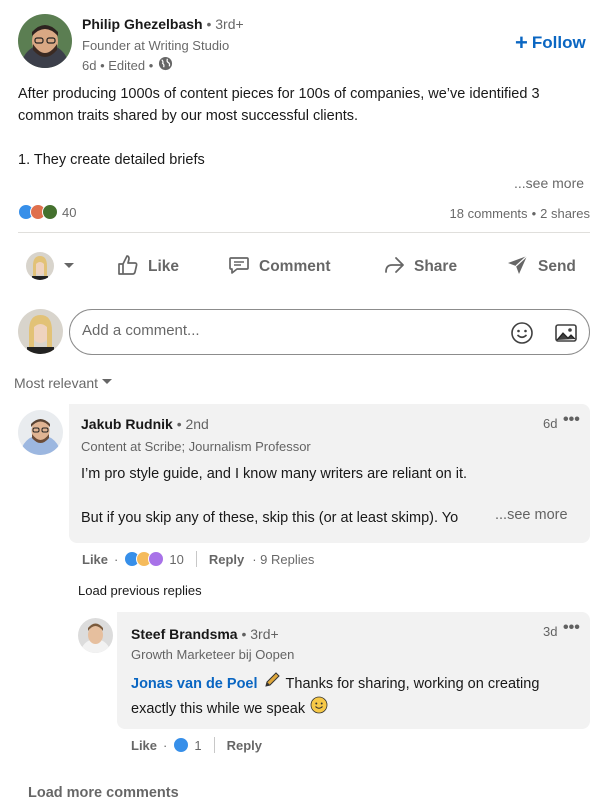 This screenshot has height=801, width=606. What do you see at coordinates (69, 212) in the screenshot?
I see `reaction-count: 40` at bounding box center [69, 212].